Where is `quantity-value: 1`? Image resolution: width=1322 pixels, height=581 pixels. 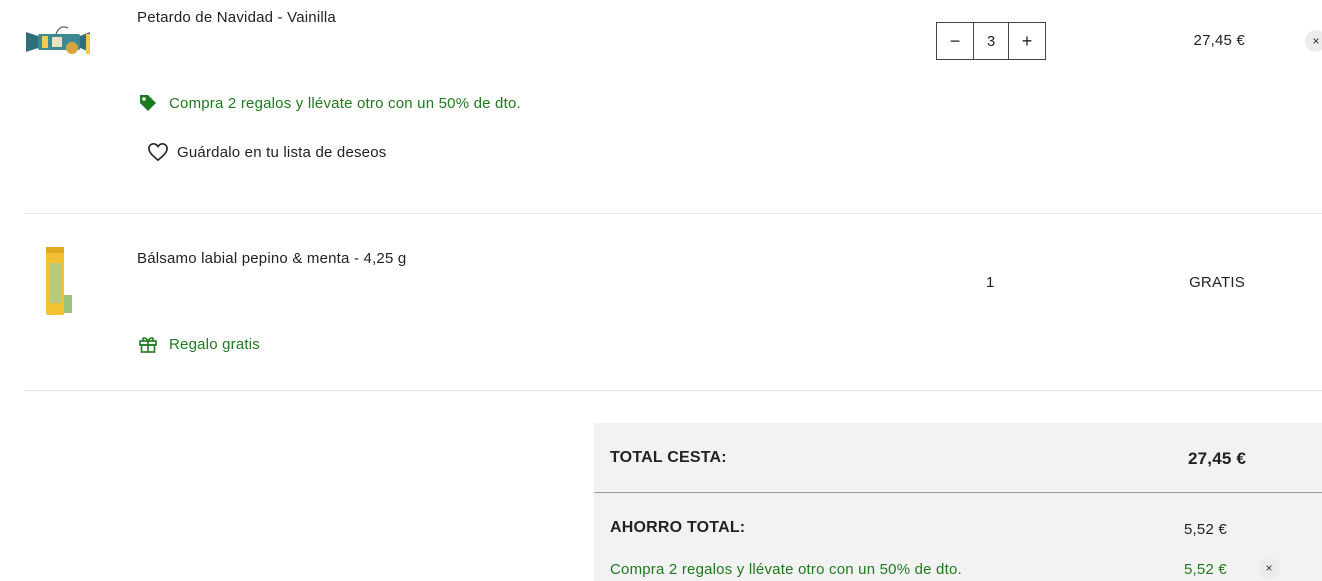 quantity-value: 1 is located at coordinates (990, 282).